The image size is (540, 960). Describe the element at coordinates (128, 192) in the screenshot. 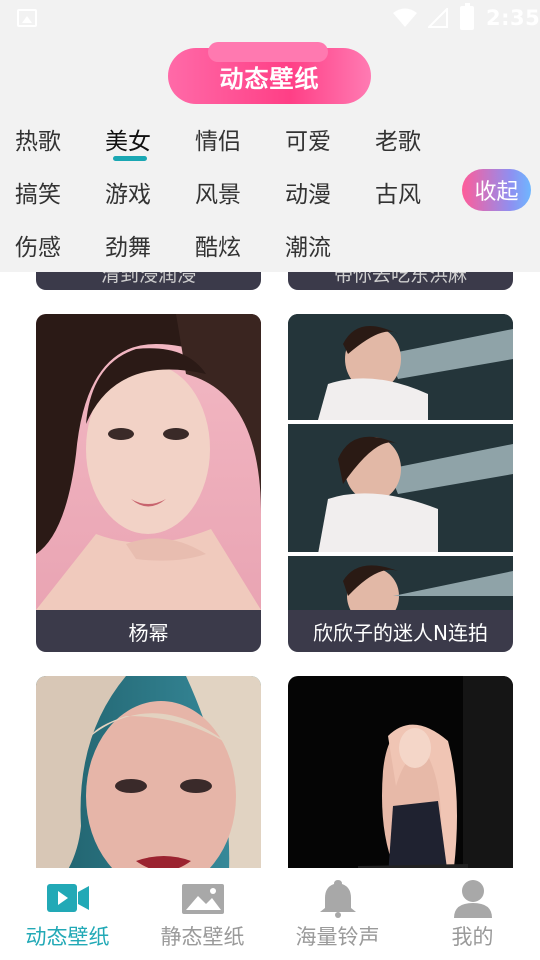

I see `category-tab: 游戏` at that location.